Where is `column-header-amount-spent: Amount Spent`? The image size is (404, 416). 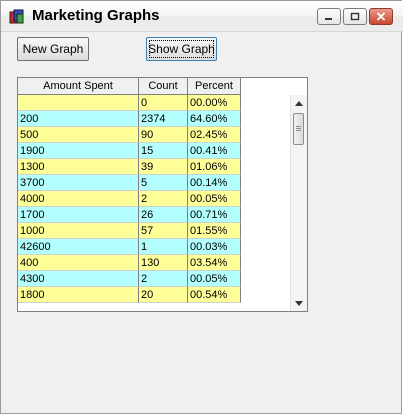 column-header-amount-spent: Amount Spent is located at coordinates (78, 86).